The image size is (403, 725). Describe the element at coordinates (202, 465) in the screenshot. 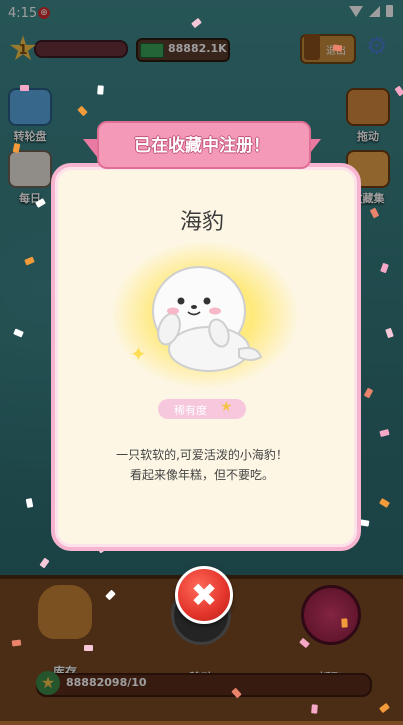

I see `animal-description: 一只软软的,可爱活泼的小海豹！ 看起来像年糕，但不要吃。` at that location.